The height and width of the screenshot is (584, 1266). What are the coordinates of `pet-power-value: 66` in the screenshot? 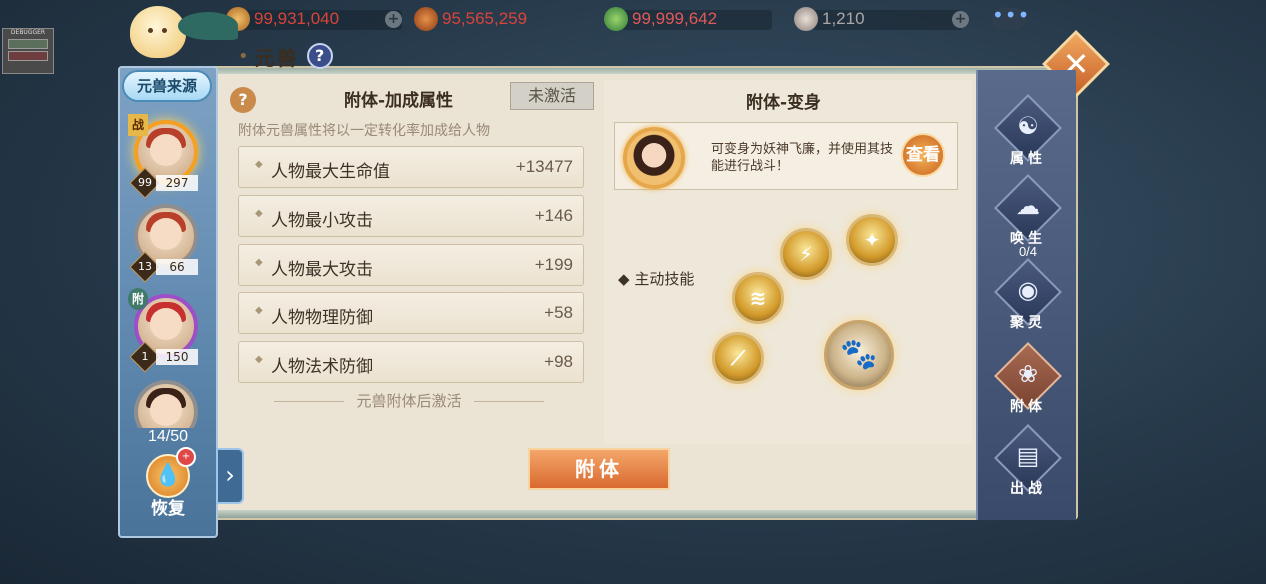 It's located at (177, 267).